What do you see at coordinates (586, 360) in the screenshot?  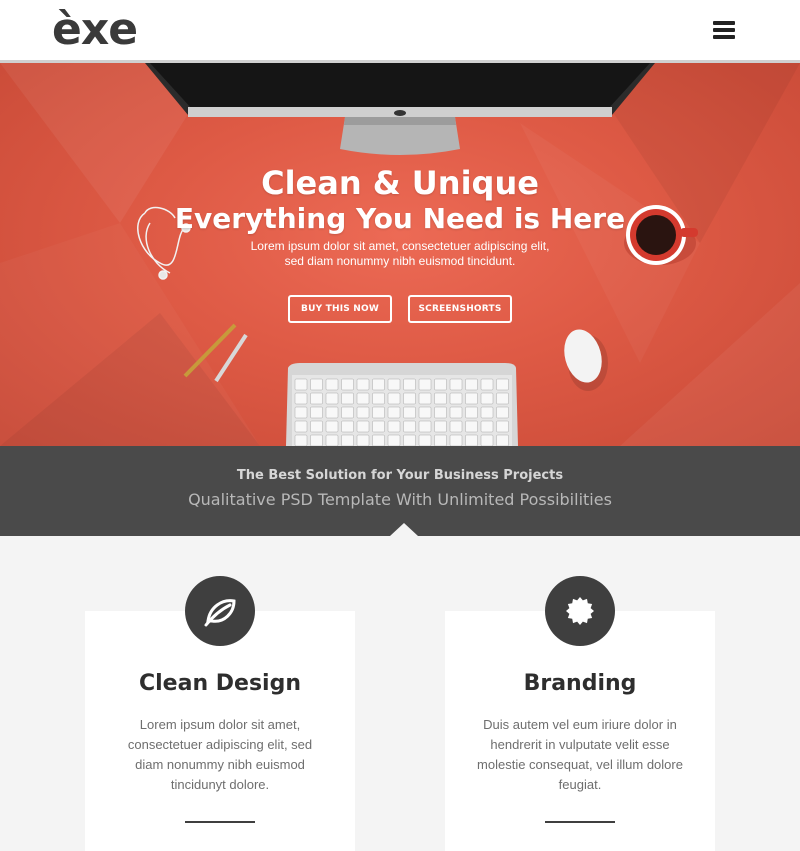 I see `mouse-illustration` at bounding box center [586, 360].